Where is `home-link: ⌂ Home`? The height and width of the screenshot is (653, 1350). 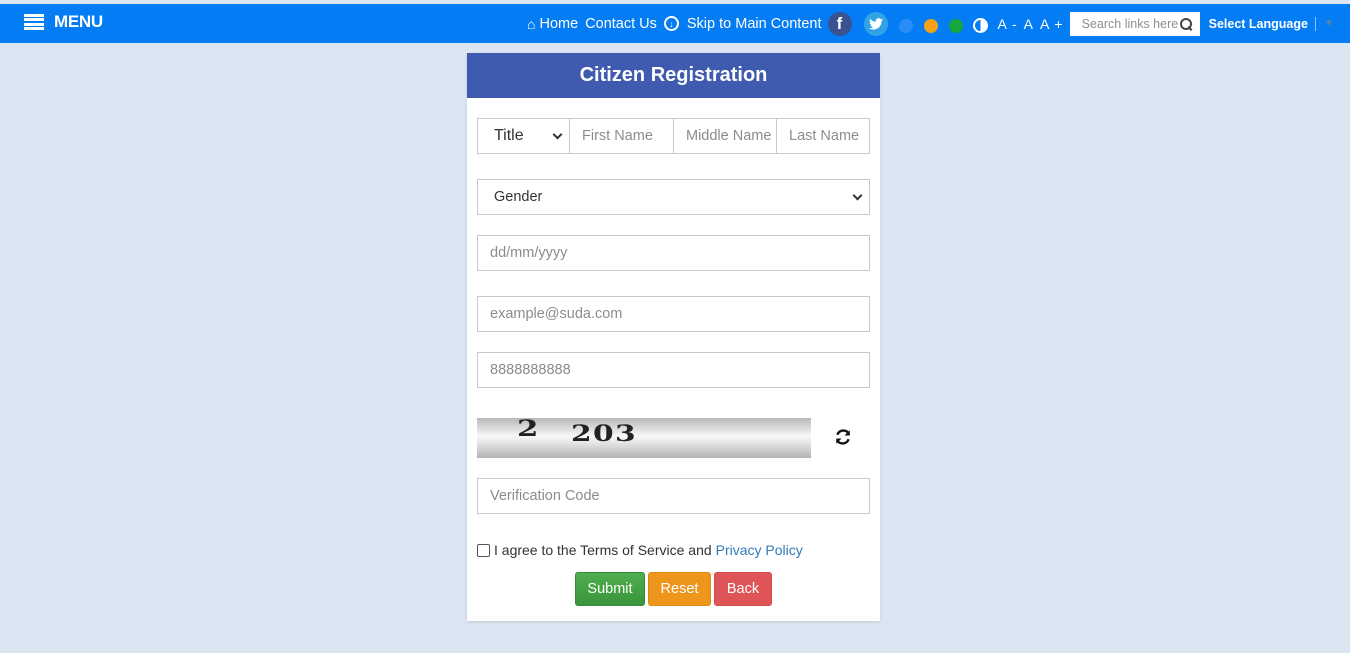 home-link: ⌂ Home is located at coordinates (552, 24).